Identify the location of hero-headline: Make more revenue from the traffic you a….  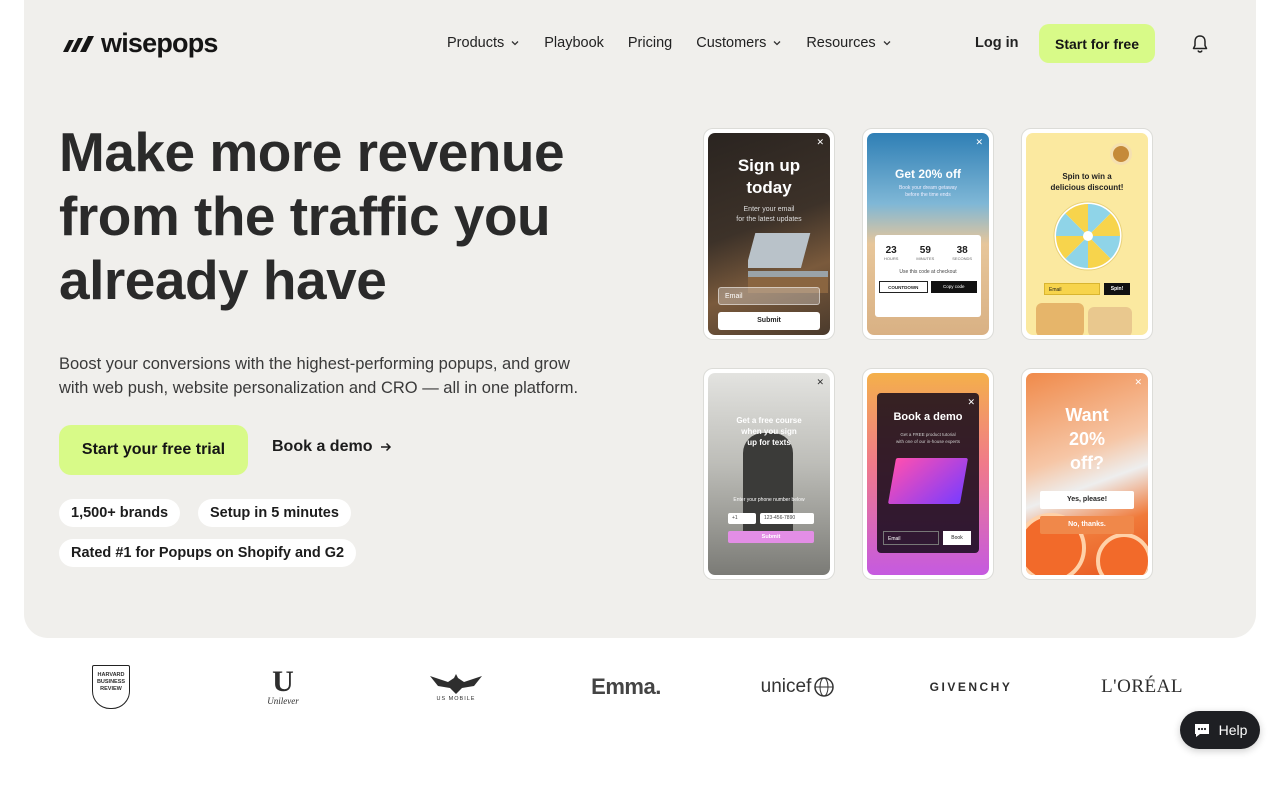
(369, 216).